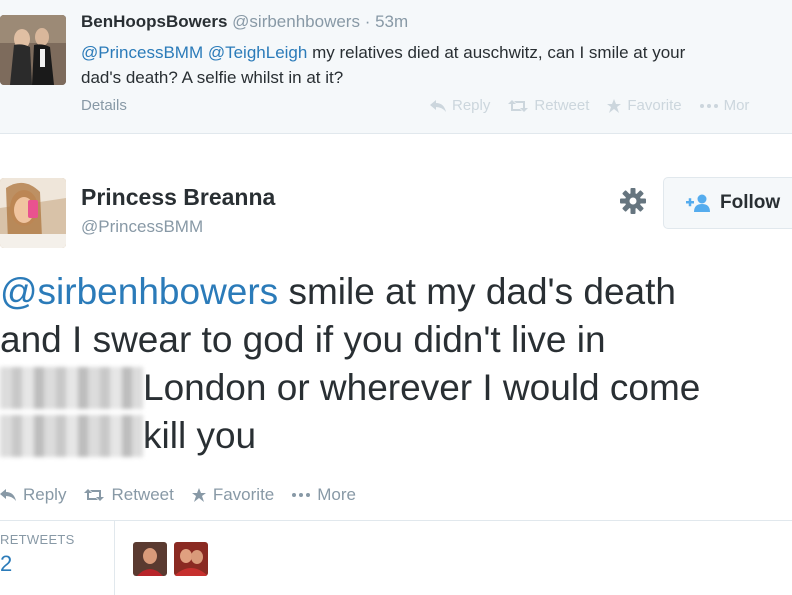 This screenshot has height=595, width=792. Describe the element at coordinates (178, 197) in the screenshot. I see `author-name: Princess Breanna` at that location.